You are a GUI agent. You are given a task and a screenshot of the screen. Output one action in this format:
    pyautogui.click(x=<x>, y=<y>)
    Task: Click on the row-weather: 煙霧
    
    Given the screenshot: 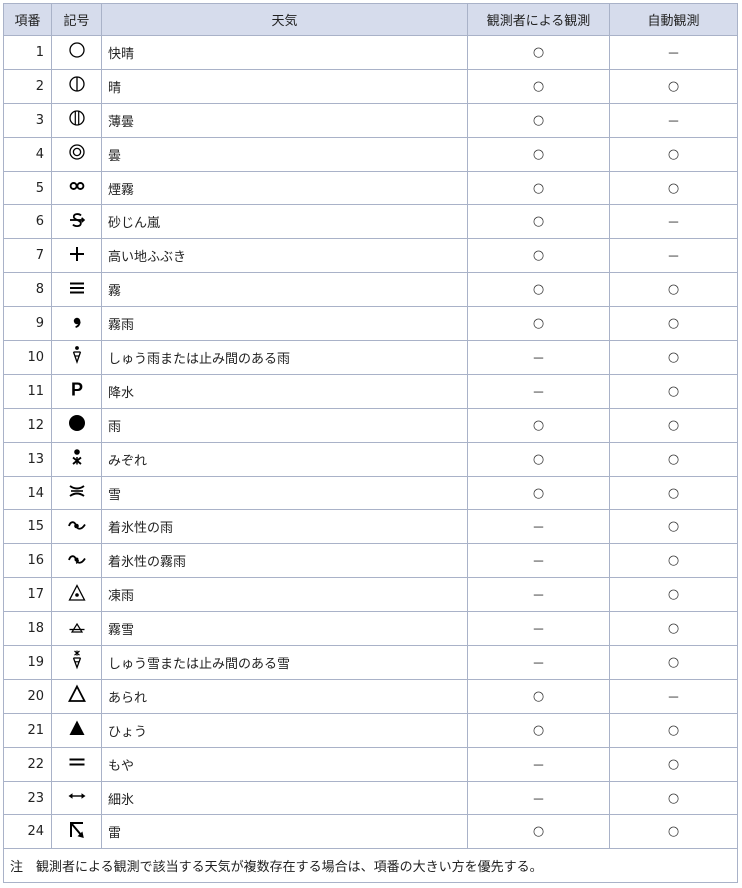 What is the action you would take?
    pyautogui.click(x=284, y=188)
    